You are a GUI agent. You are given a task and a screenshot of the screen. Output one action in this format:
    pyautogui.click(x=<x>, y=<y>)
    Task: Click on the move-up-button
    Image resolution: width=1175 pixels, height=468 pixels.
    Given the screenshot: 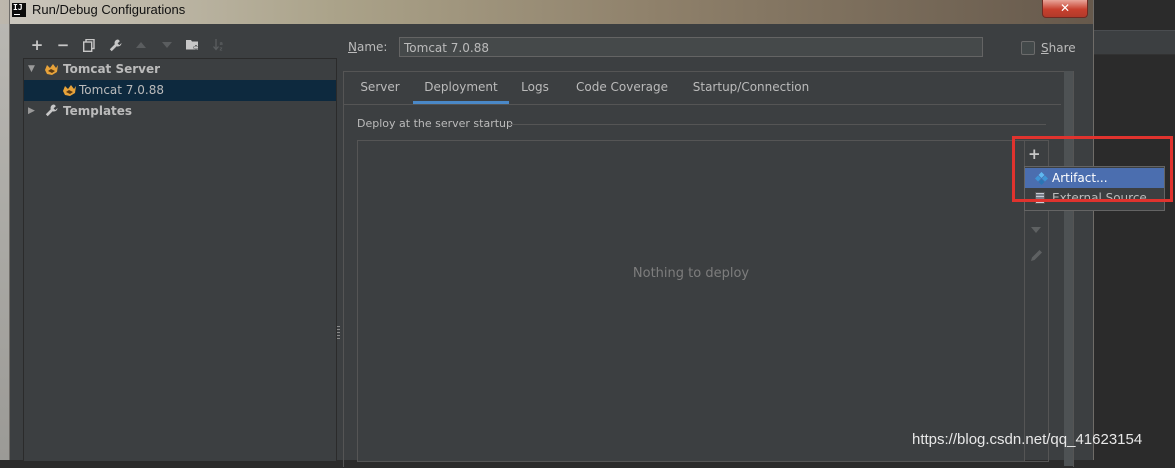 What is the action you would take?
    pyautogui.click(x=141, y=45)
    